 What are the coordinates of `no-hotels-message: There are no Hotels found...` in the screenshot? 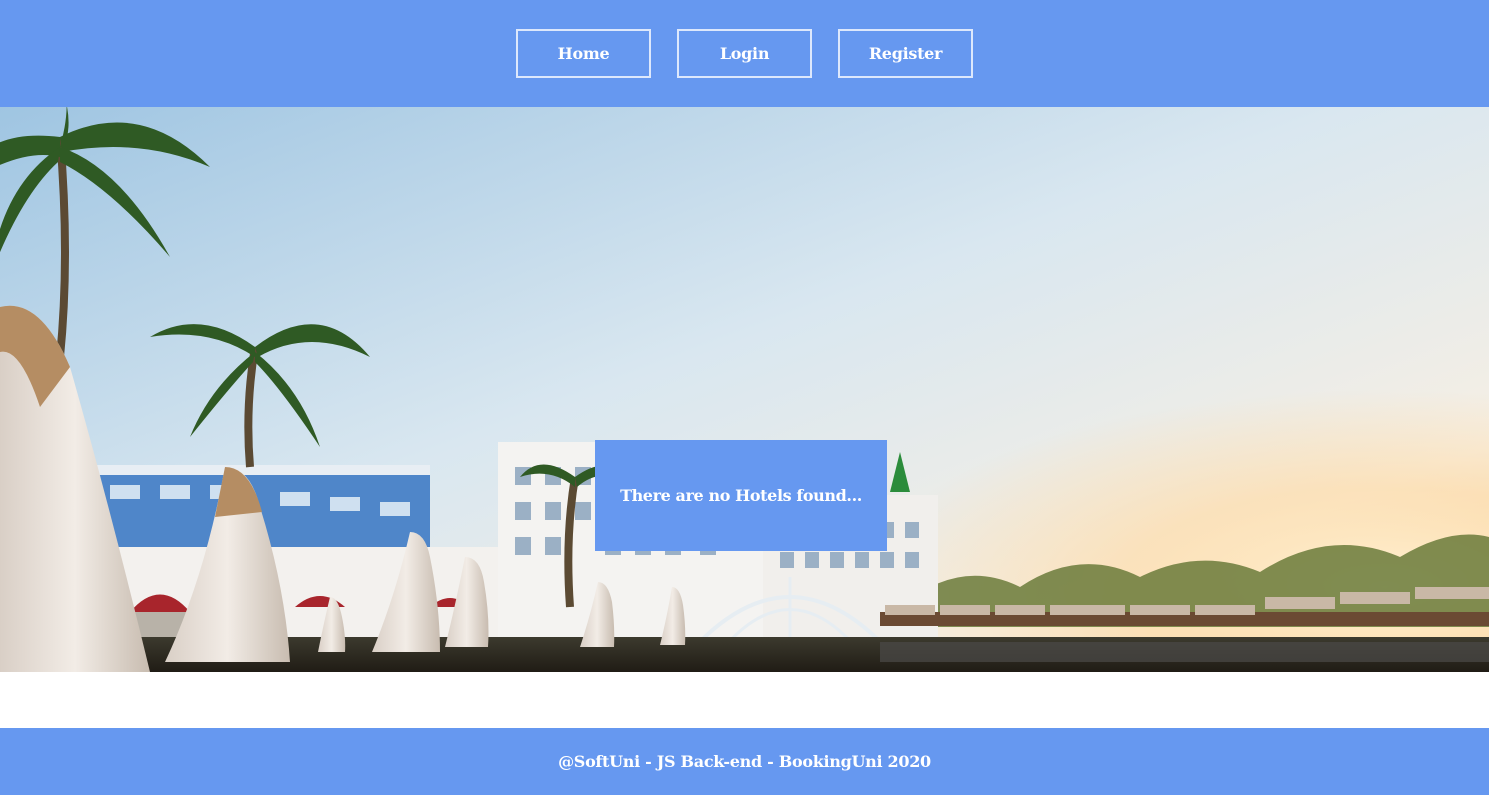 It's located at (741, 495).